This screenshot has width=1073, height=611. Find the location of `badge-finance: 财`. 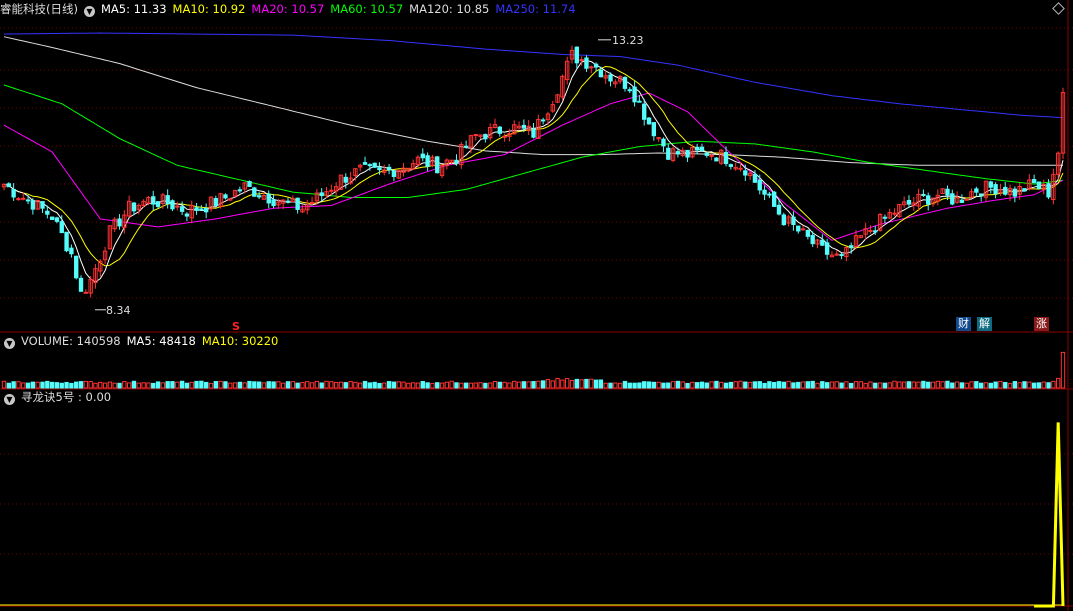

badge-finance: 财 is located at coordinates (963, 324).